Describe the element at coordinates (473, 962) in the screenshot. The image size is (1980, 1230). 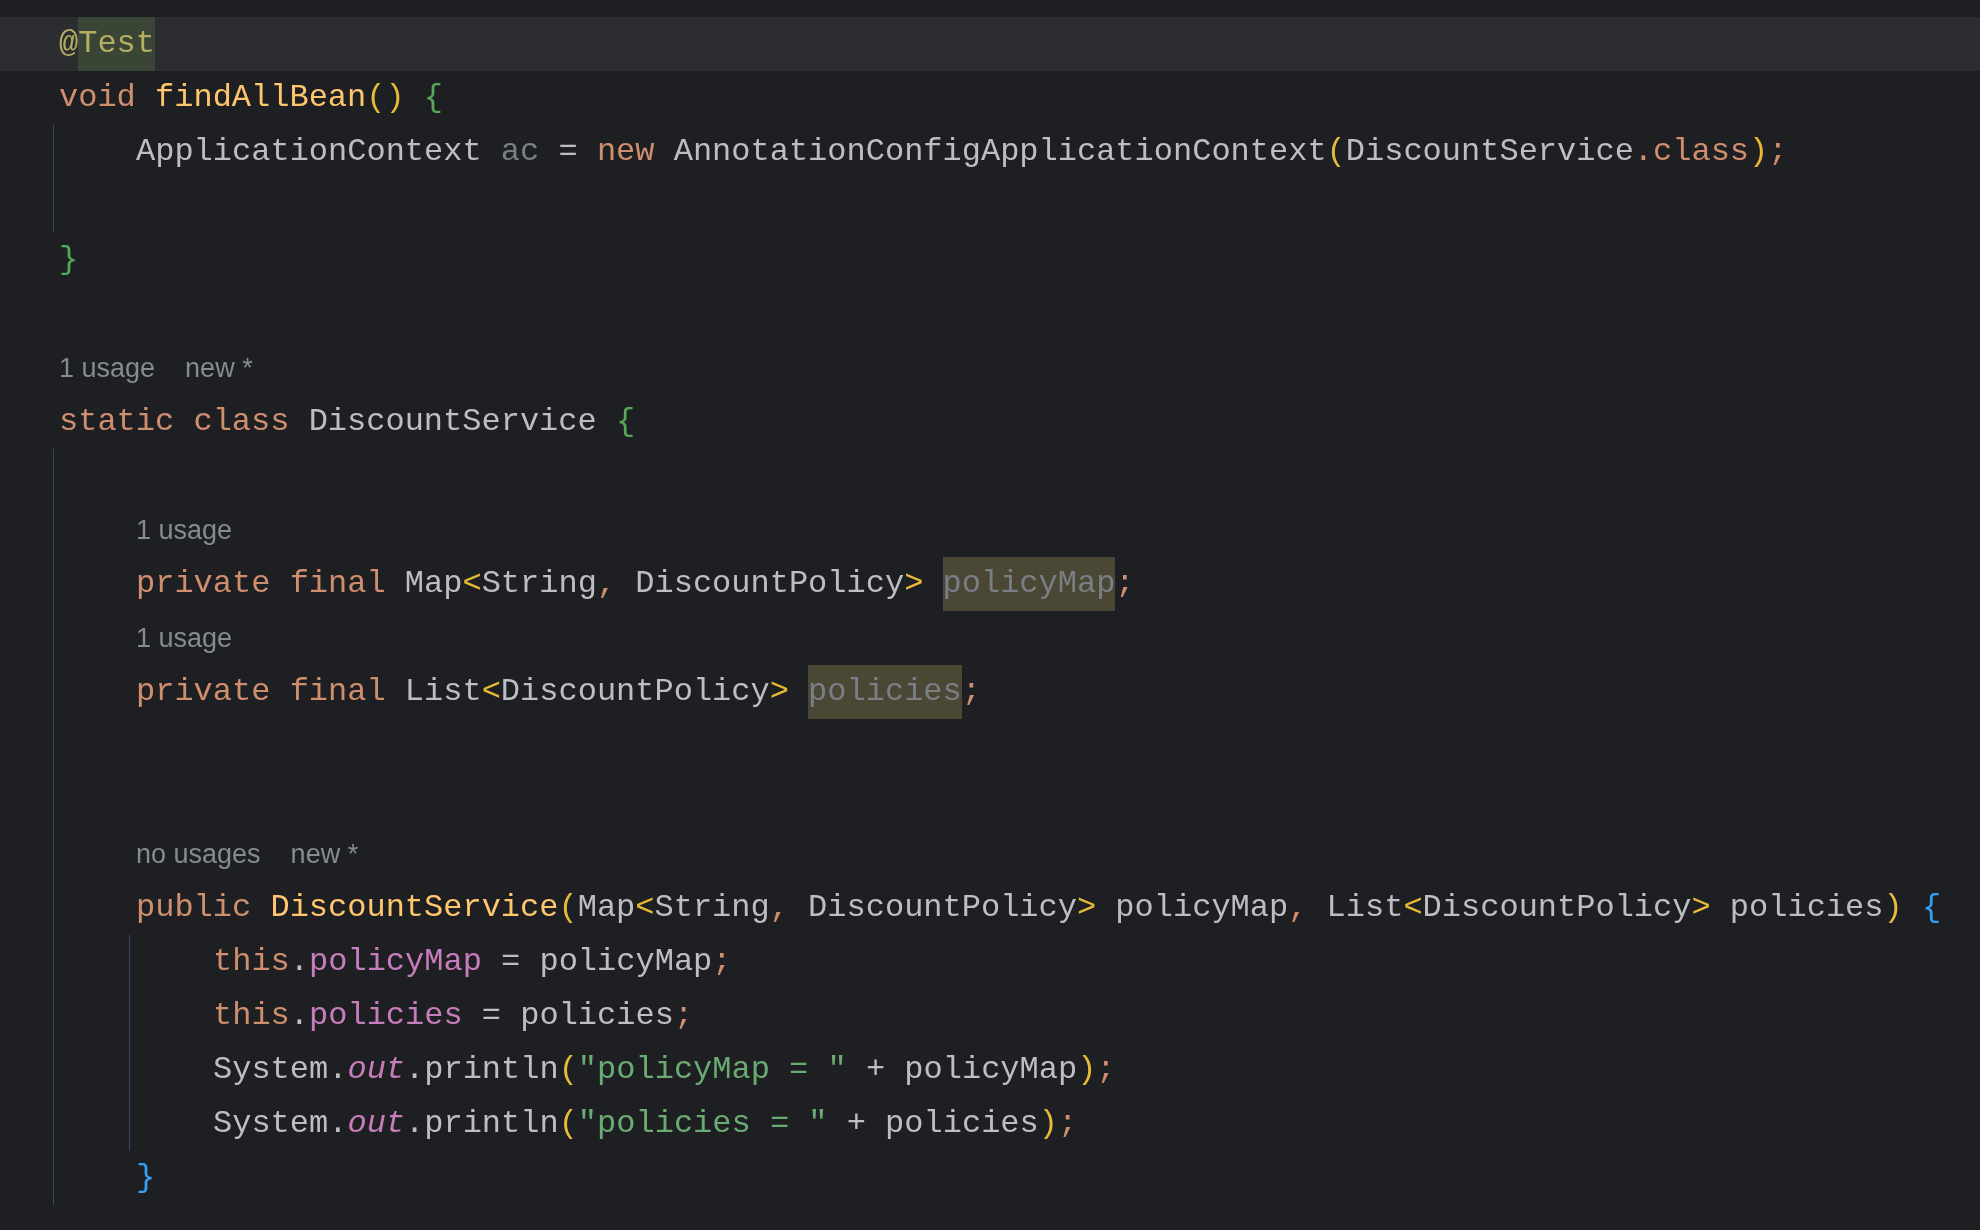
I see `code-line: this.policyMap = policyMap;` at that location.